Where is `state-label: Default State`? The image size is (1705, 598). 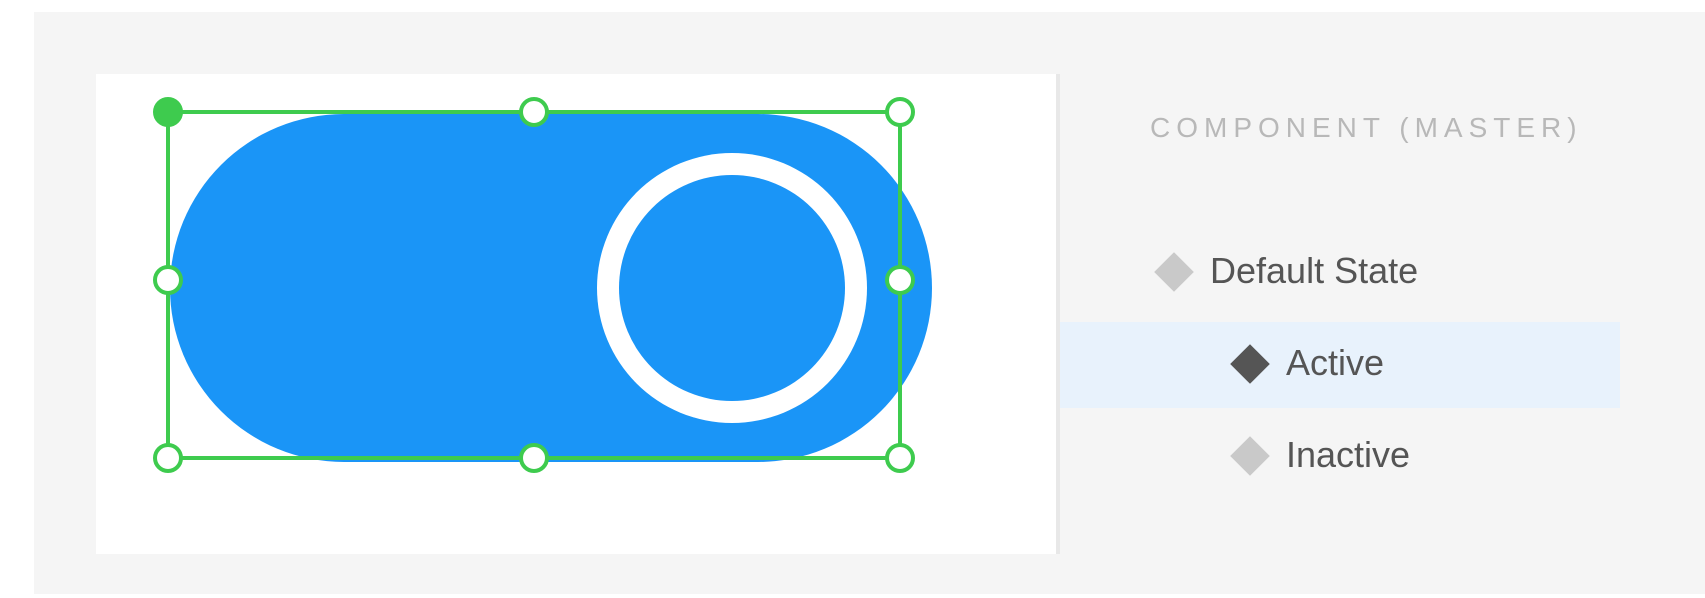
state-label: Default State is located at coordinates (1314, 270).